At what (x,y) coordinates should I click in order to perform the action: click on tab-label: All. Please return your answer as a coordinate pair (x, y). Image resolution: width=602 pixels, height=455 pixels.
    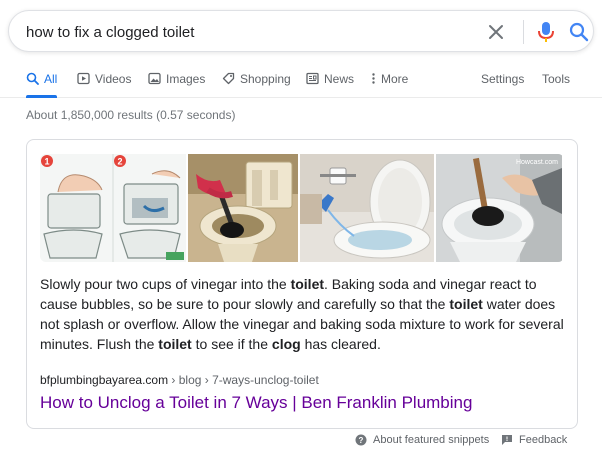
    Looking at the image, I should click on (51, 78).